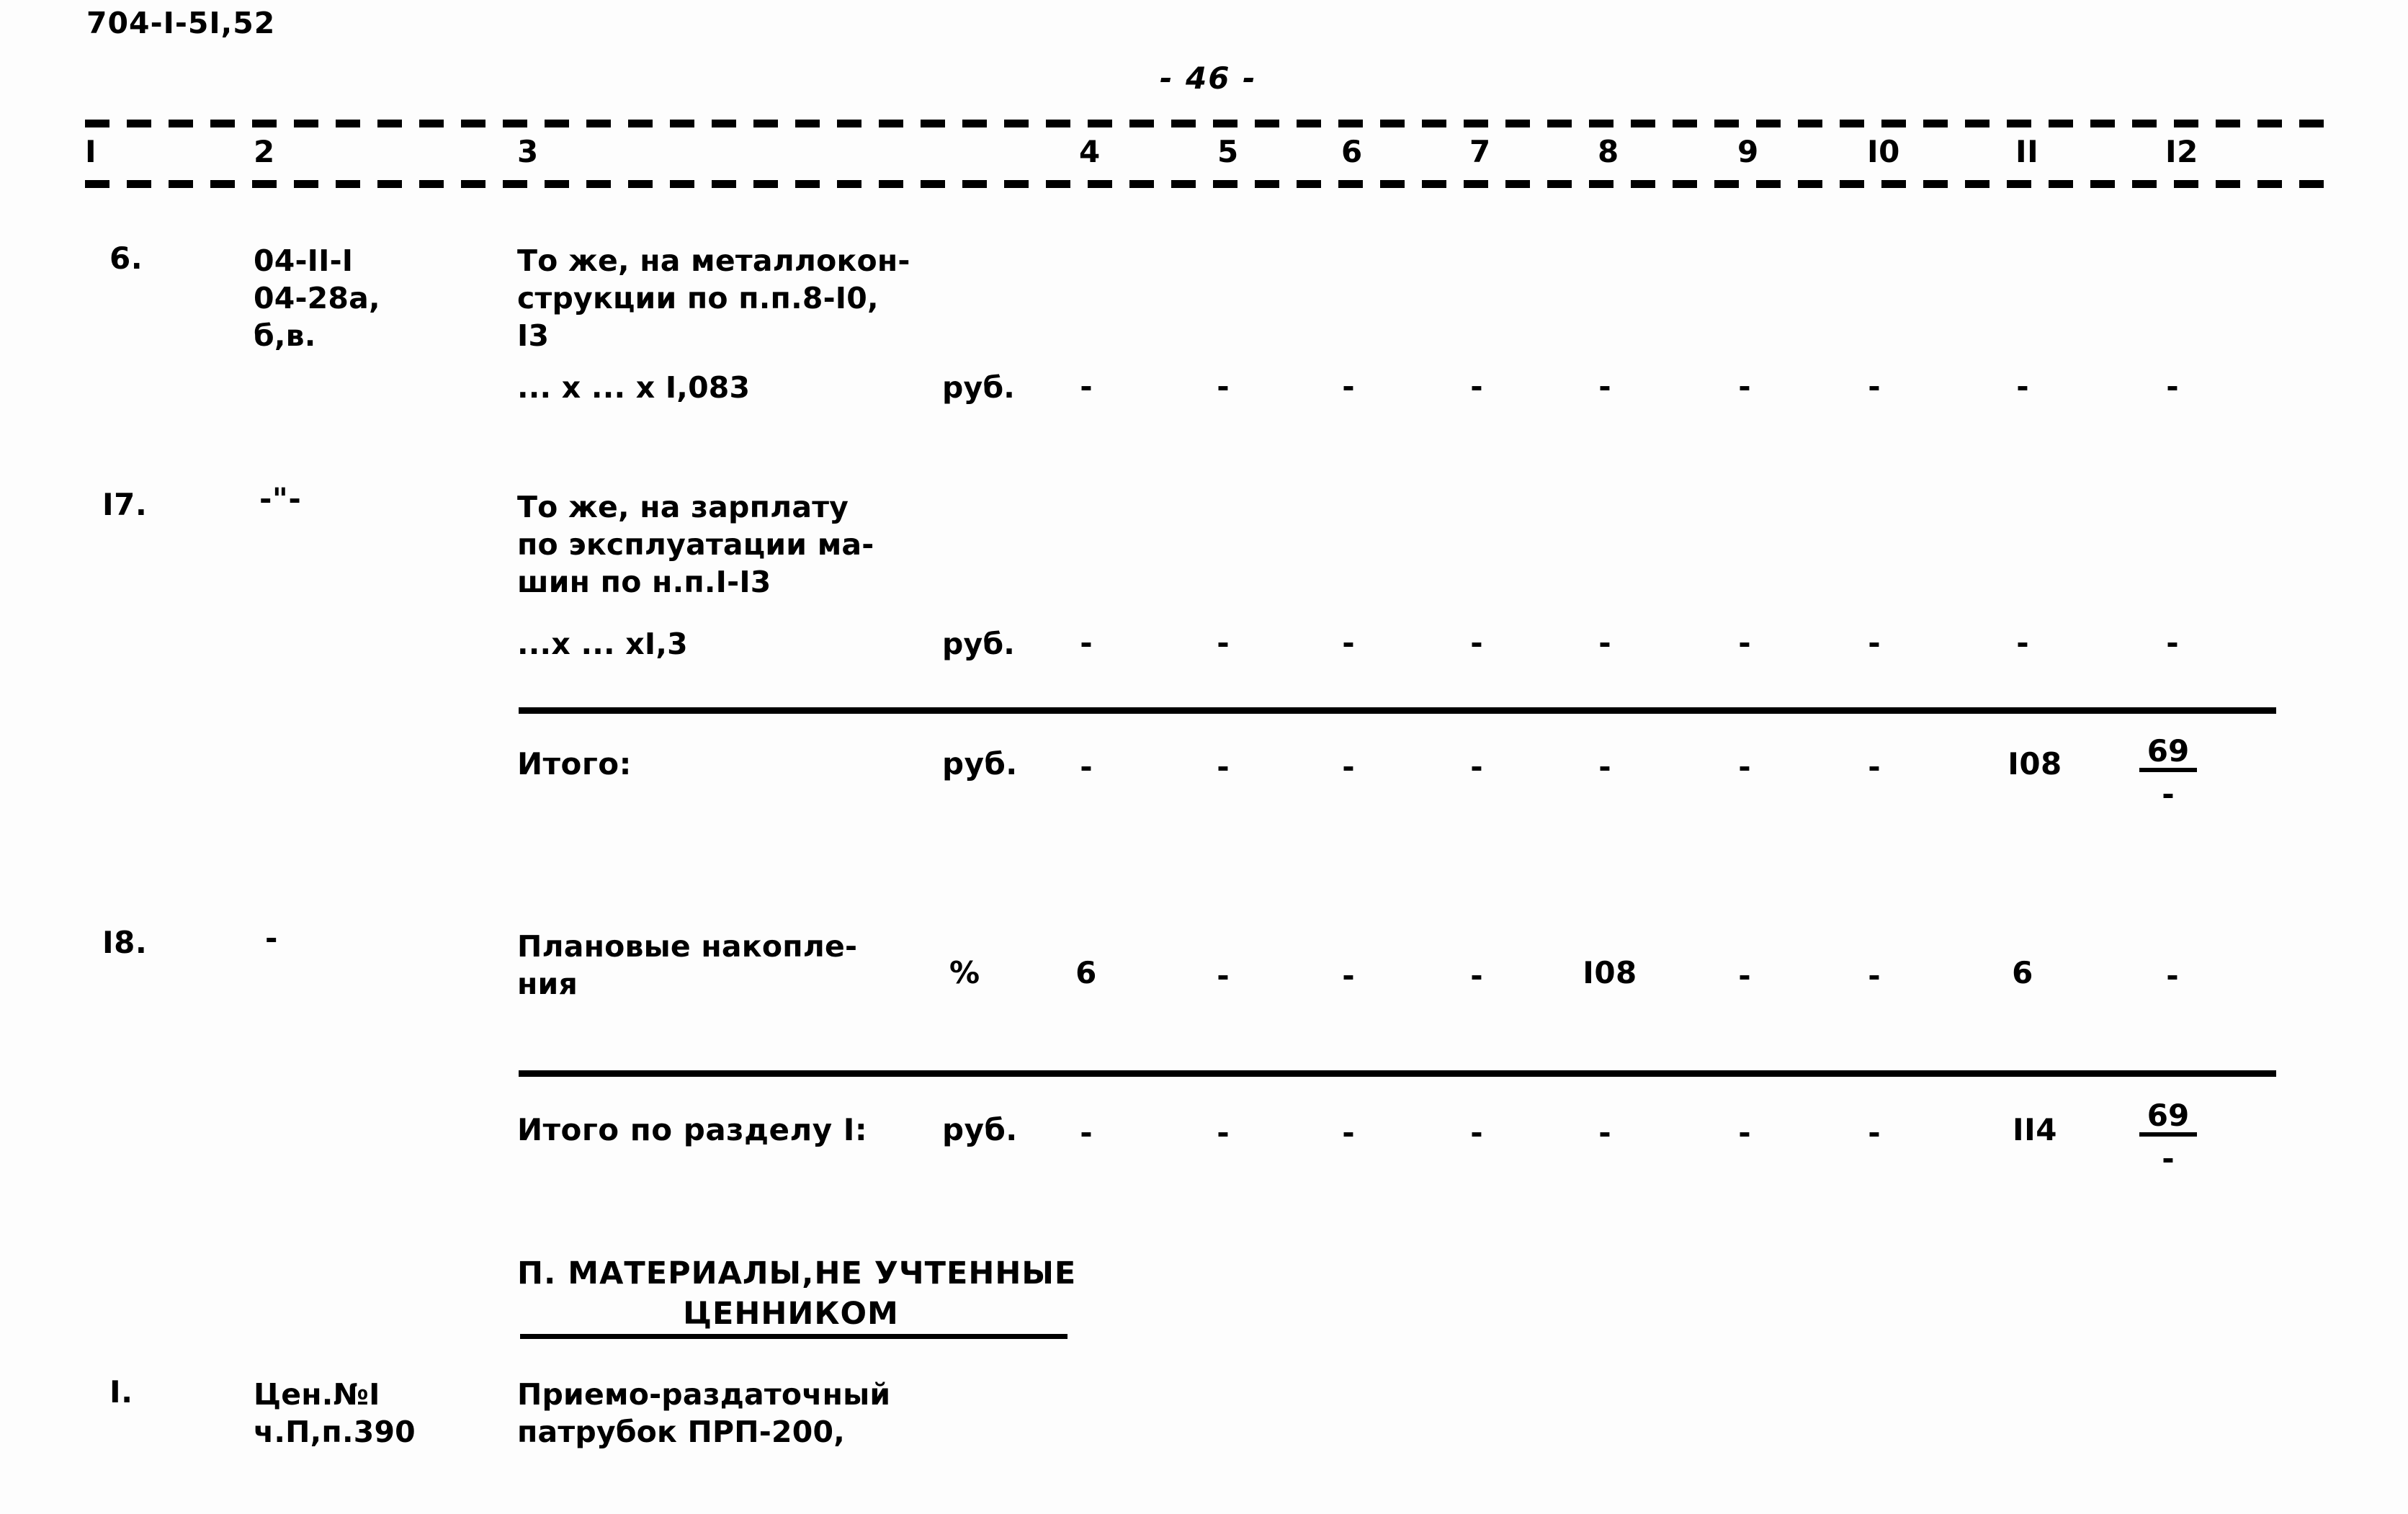 The height and width of the screenshot is (1514, 2408). What do you see at coordinates (794, 1336) in the screenshot?
I see `section-heading-underline` at bounding box center [794, 1336].